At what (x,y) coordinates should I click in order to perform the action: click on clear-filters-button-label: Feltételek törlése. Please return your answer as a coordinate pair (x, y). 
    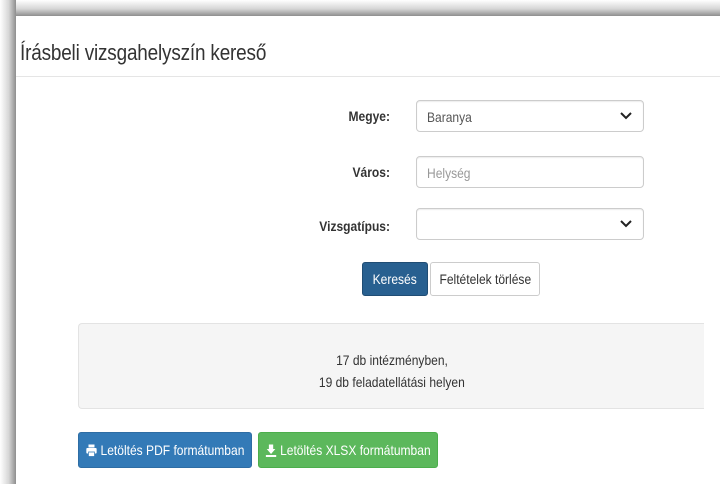
    Looking at the image, I should click on (485, 279).